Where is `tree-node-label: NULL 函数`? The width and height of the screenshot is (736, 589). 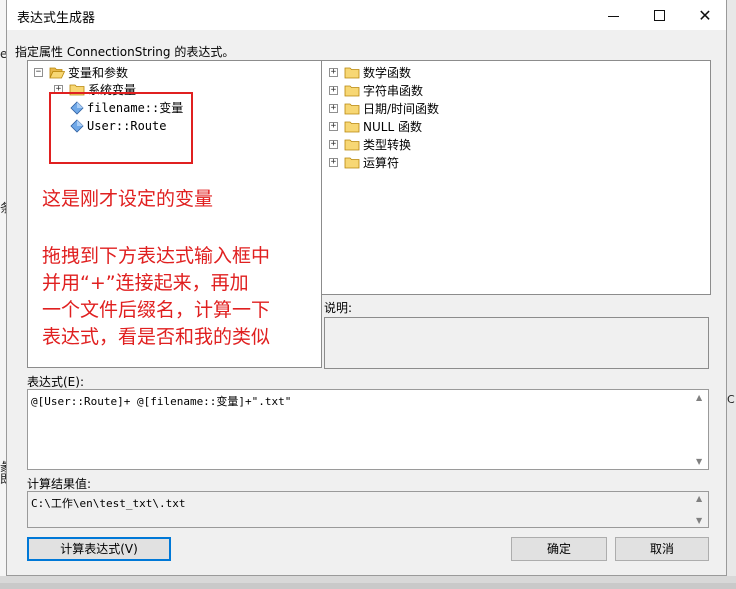
tree-node-label: NULL 函数 is located at coordinates (392, 127).